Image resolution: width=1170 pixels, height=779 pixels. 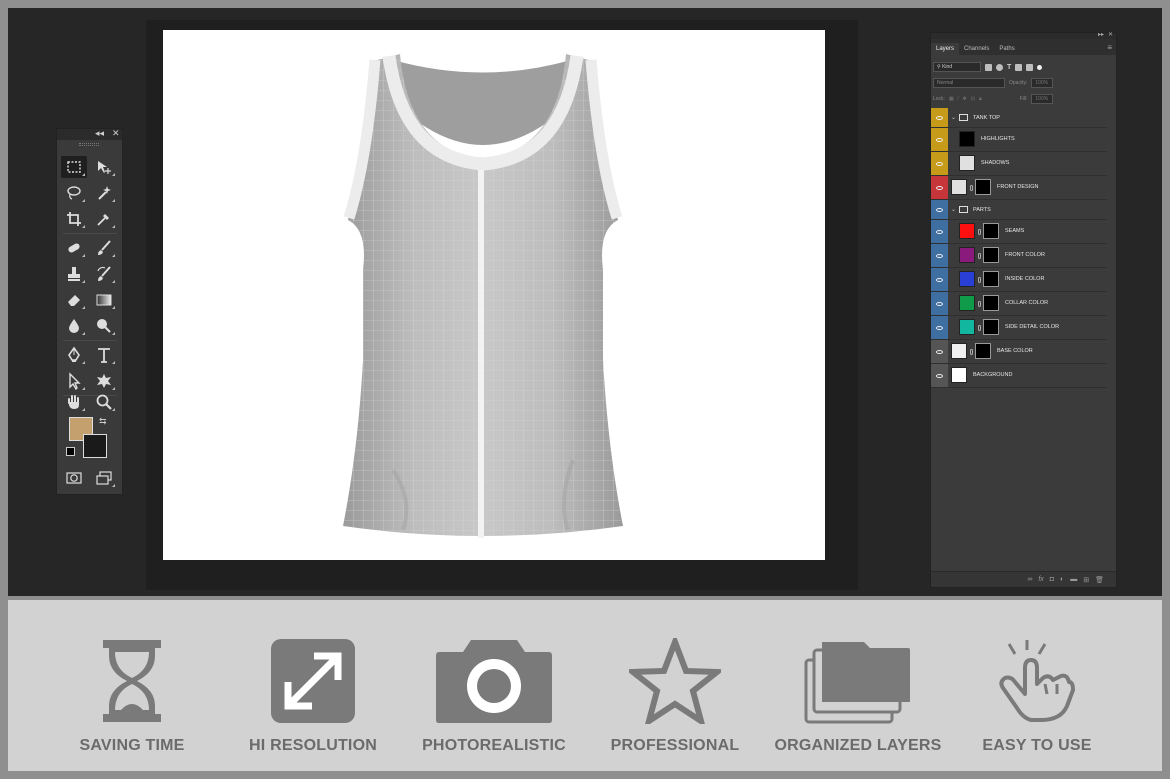 What do you see at coordinates (104, 355) in the screenshot?
I see `type-tool` at bounding box center [104, 355].